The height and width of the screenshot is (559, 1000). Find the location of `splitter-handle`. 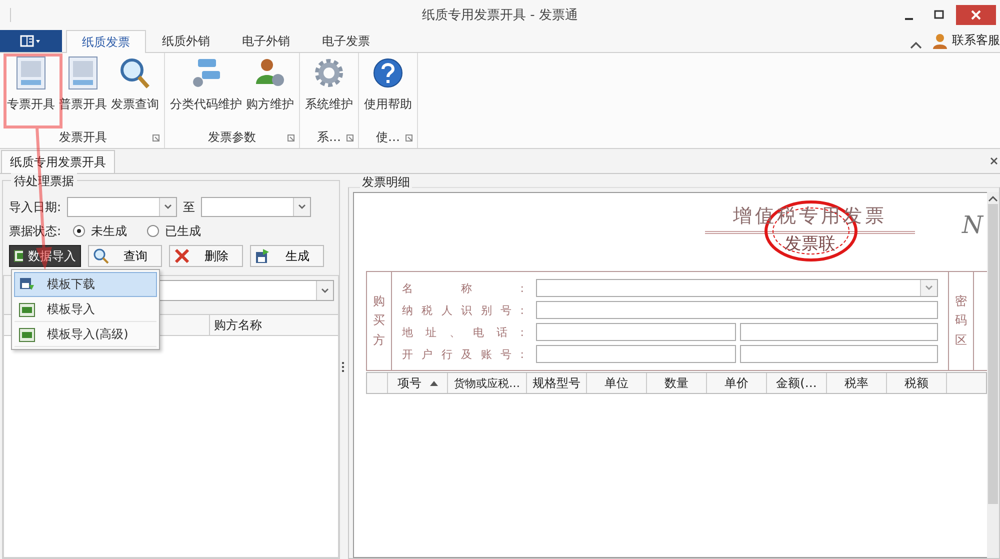

splitter-handle is located at coordinates (344, 367).